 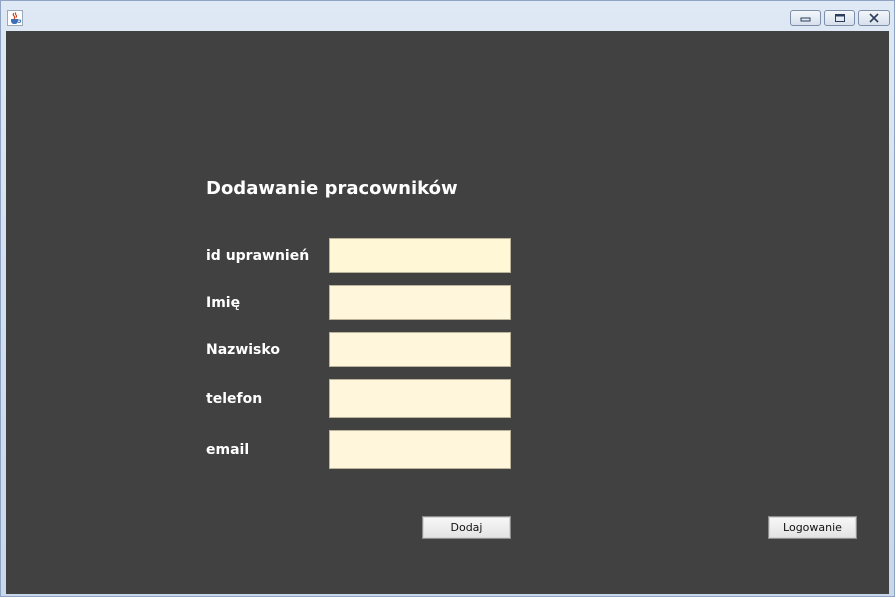 I want to click on close-button, so click(x=874, y=18).